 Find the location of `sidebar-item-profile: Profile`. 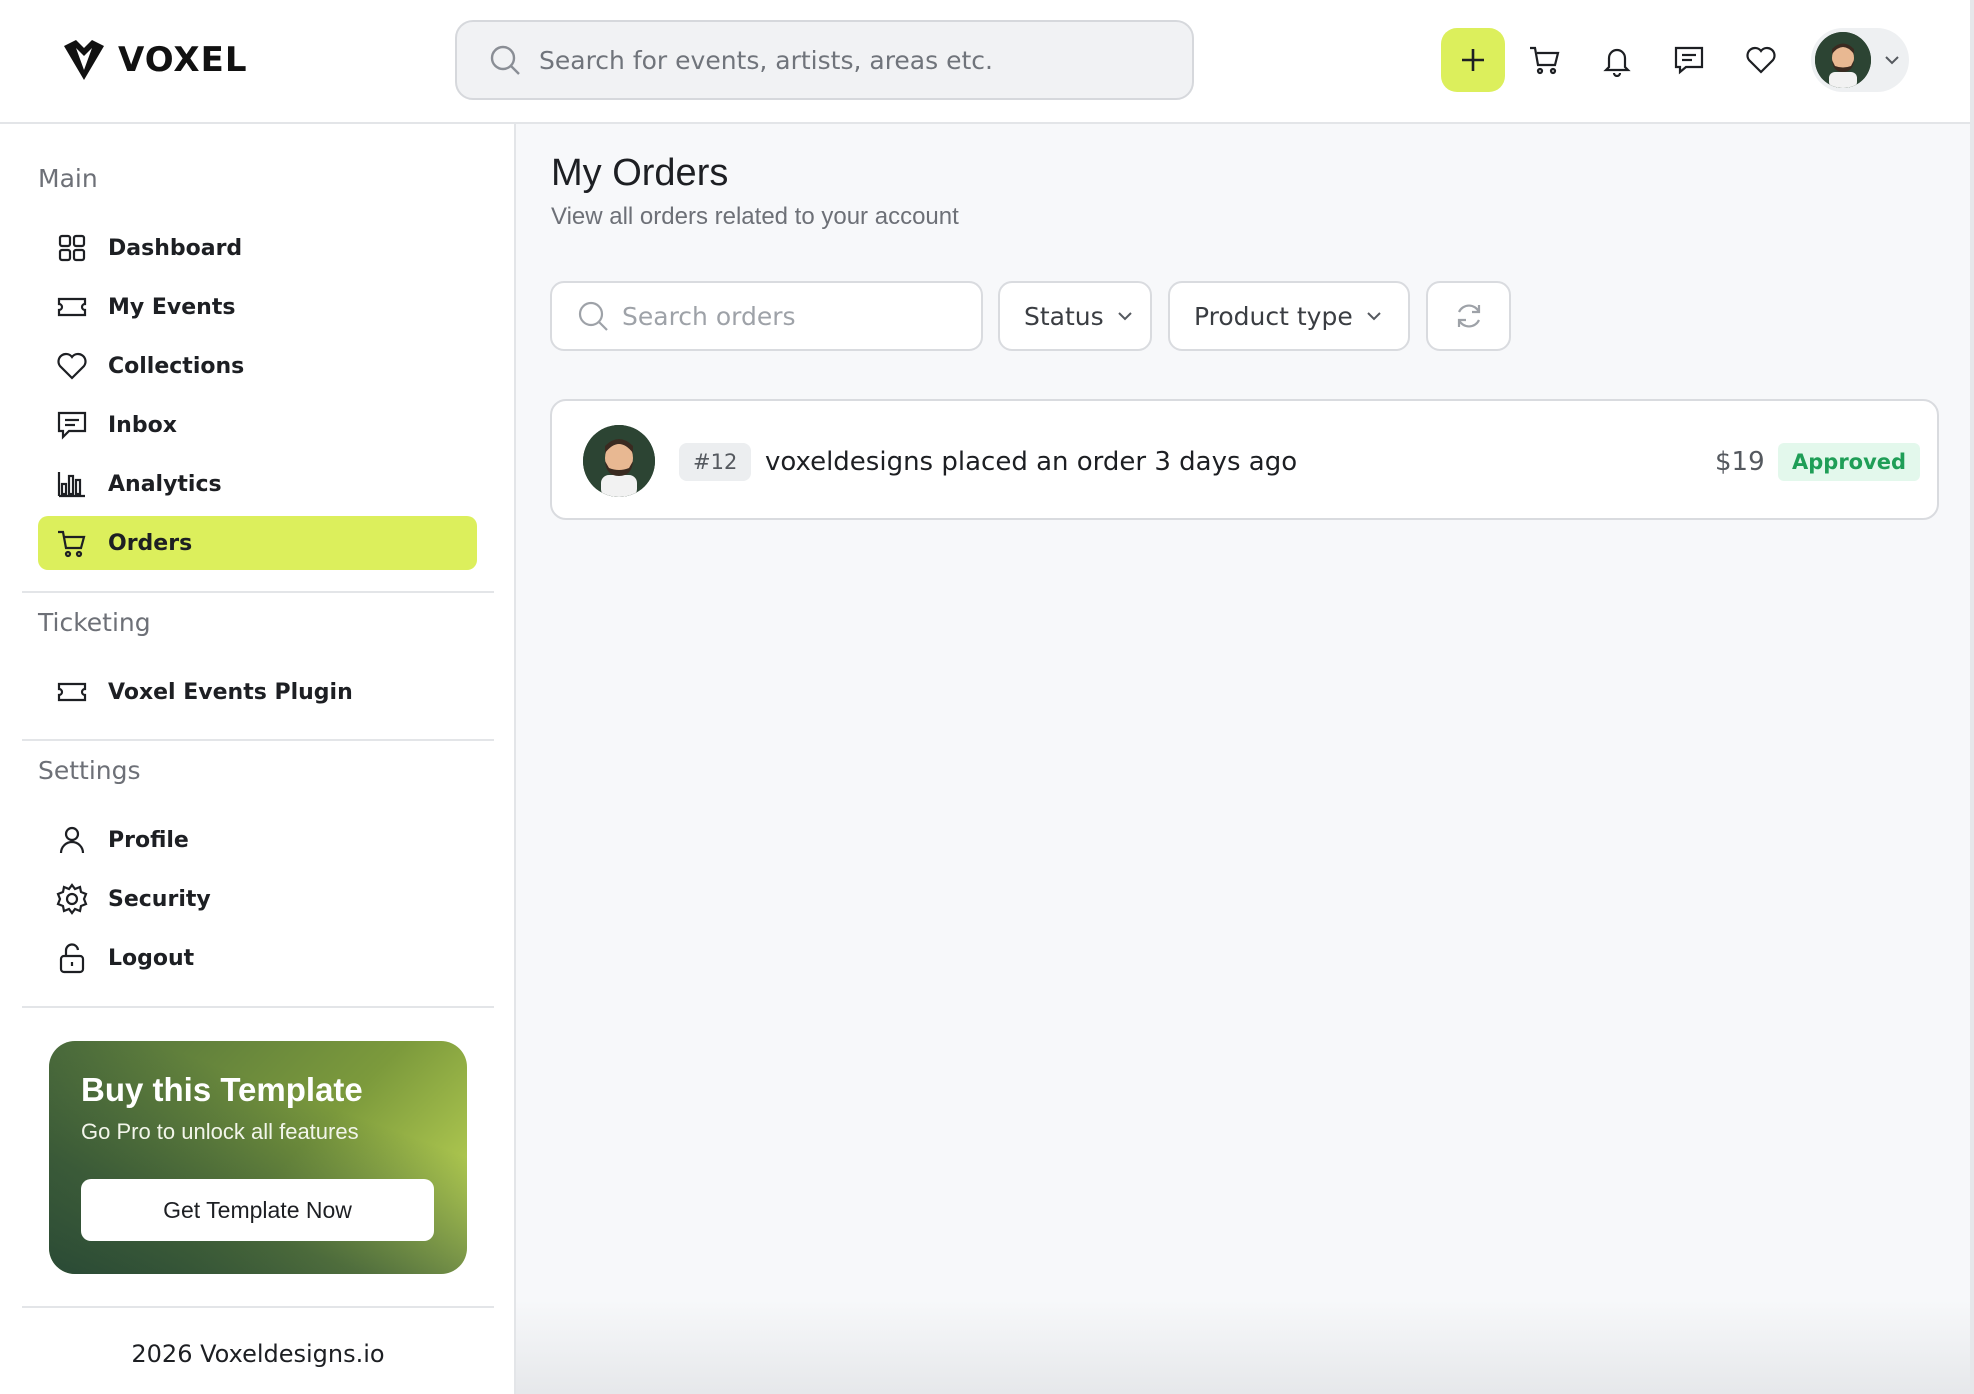

sidebar-item-profile: Profile is located at coordinates (257, 840).